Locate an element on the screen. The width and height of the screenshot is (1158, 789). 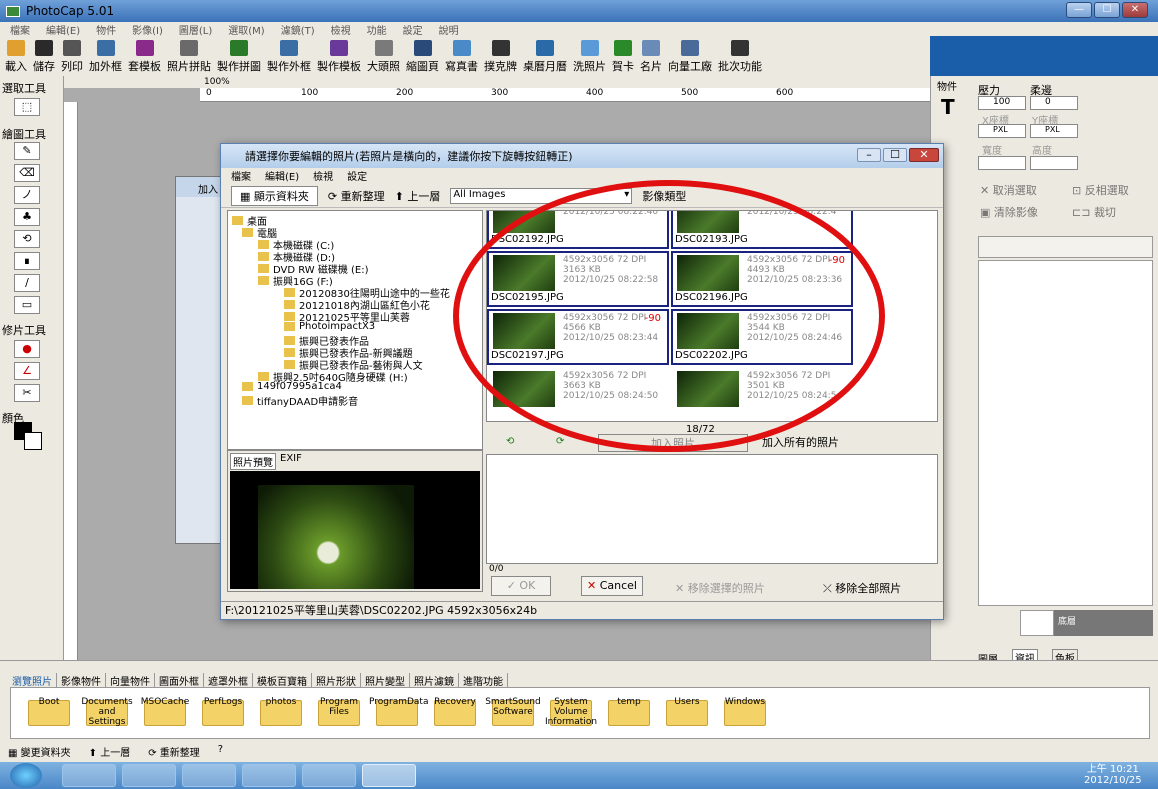
tree-node: 149f07995a1ca4 is located at coordinates (292, 386).